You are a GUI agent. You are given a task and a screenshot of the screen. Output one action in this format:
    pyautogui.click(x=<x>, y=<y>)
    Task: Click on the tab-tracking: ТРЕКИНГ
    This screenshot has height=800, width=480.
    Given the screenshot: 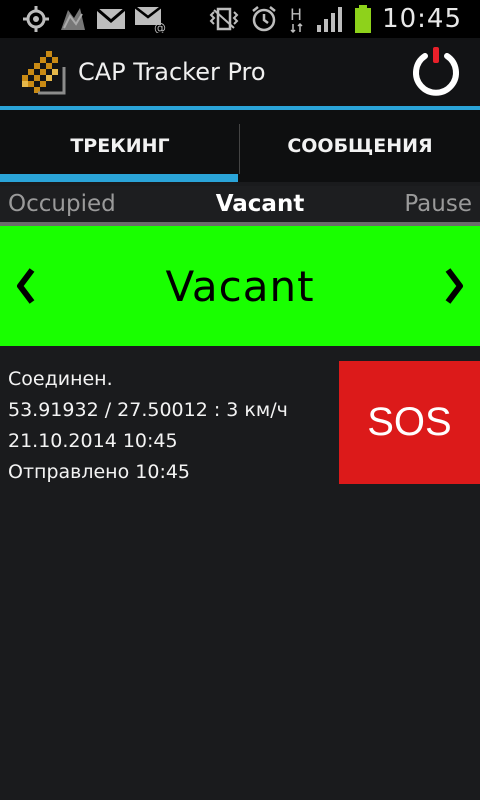 What is the action you would take?
    pyautogui.click(x=120, y=146)
    